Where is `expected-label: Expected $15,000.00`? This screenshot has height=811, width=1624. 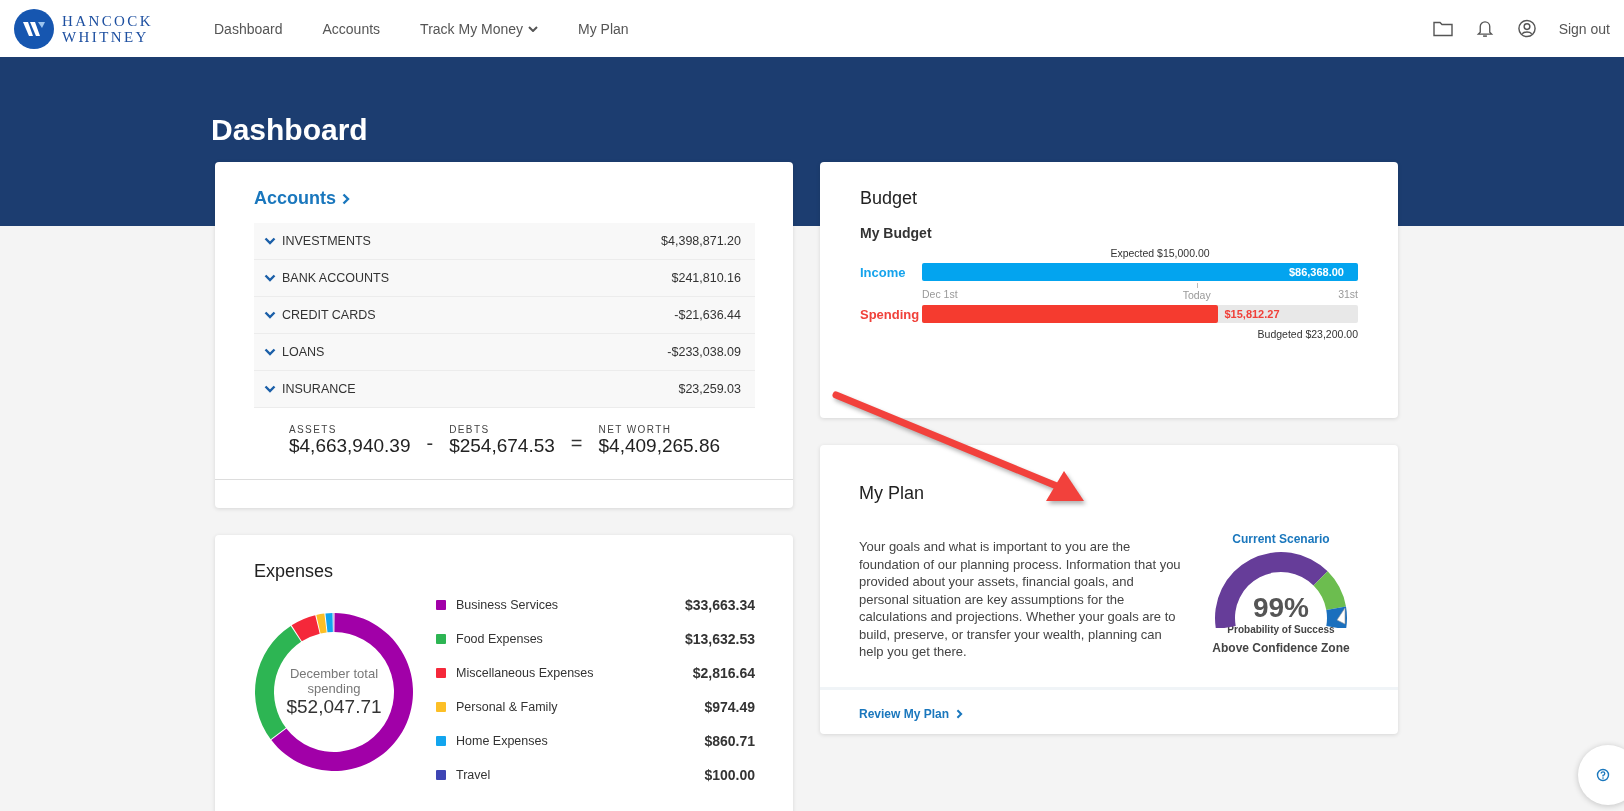 expected-label: Expected $15,000.00 is located at coordinates (1160, 253).